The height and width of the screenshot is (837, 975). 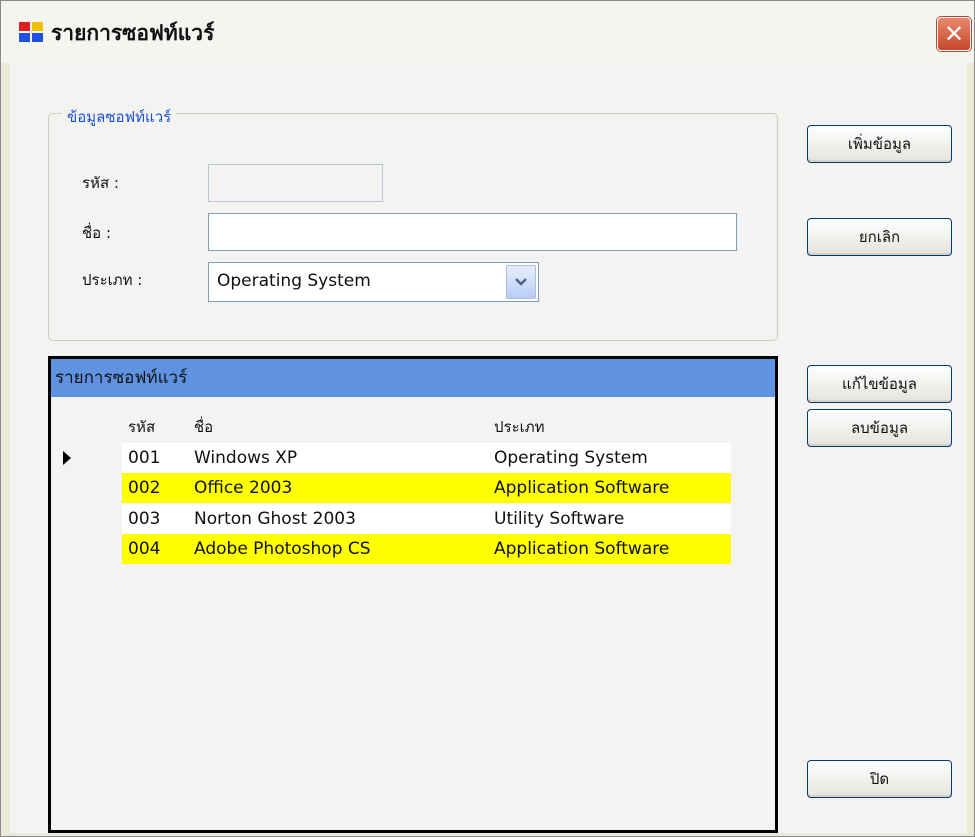 I want to click on table-row: 001 Windows XP Operating System, so click(x=426, y=458).